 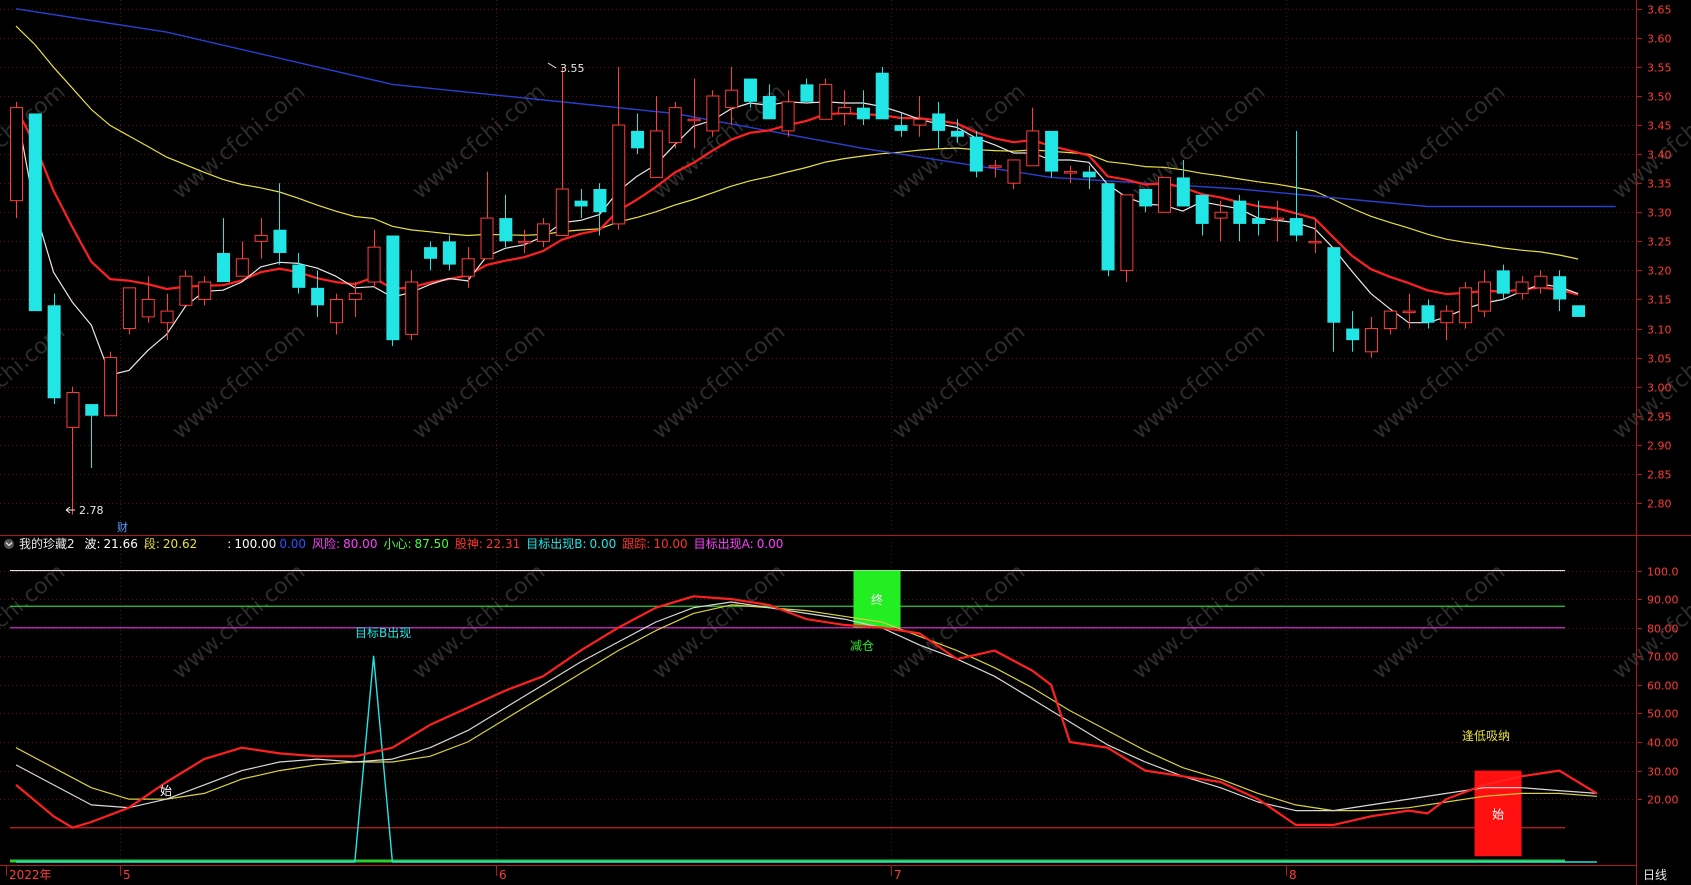 I want to click on reduce-position-label: 减仓, so click(x=862, y=646).